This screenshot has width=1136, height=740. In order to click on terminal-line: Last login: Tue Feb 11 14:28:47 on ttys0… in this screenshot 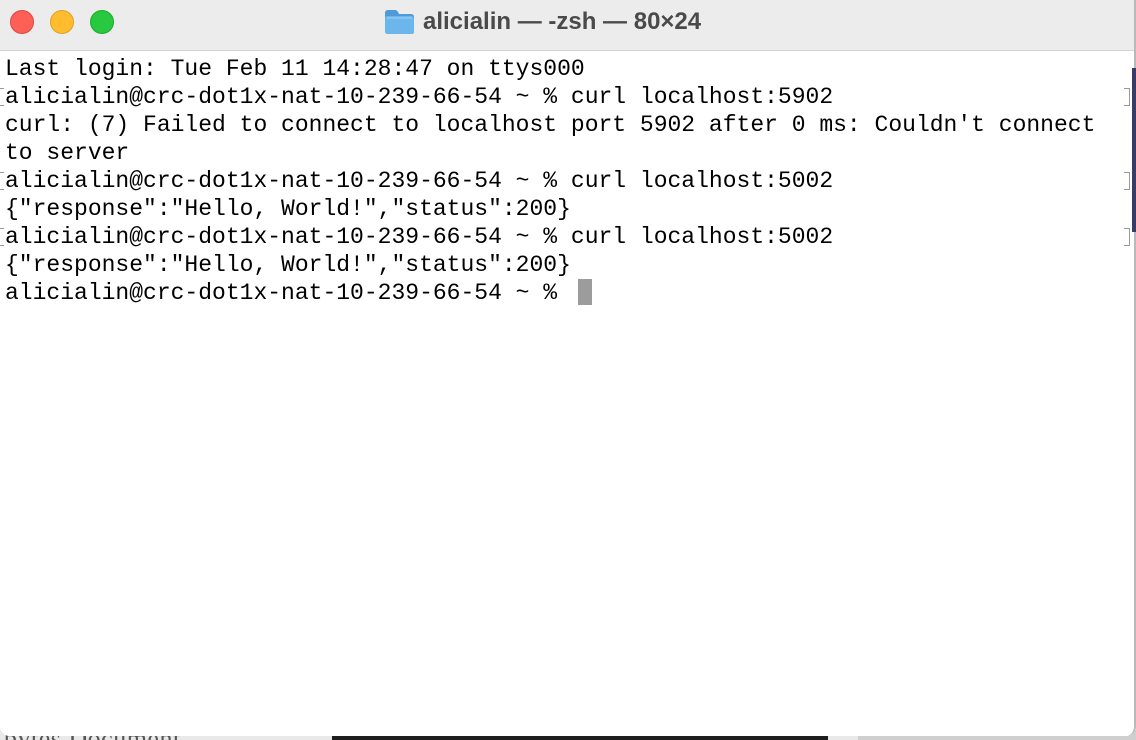, I will do `click(295, 69)`.